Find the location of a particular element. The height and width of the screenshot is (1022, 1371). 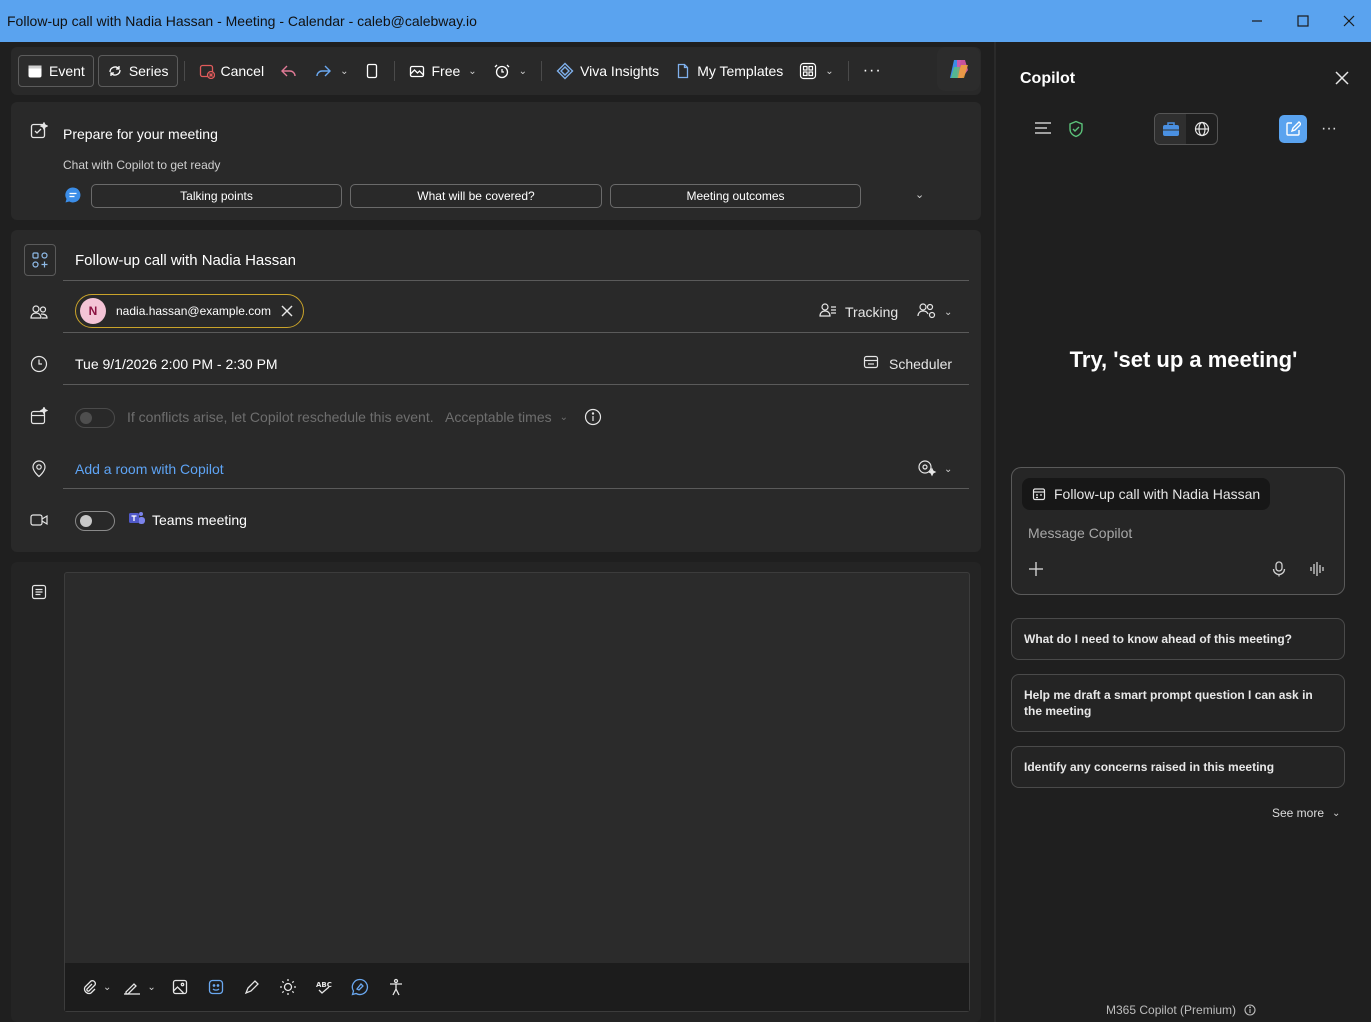

tracking-label: Tracking is located at coordinates (872, 311).